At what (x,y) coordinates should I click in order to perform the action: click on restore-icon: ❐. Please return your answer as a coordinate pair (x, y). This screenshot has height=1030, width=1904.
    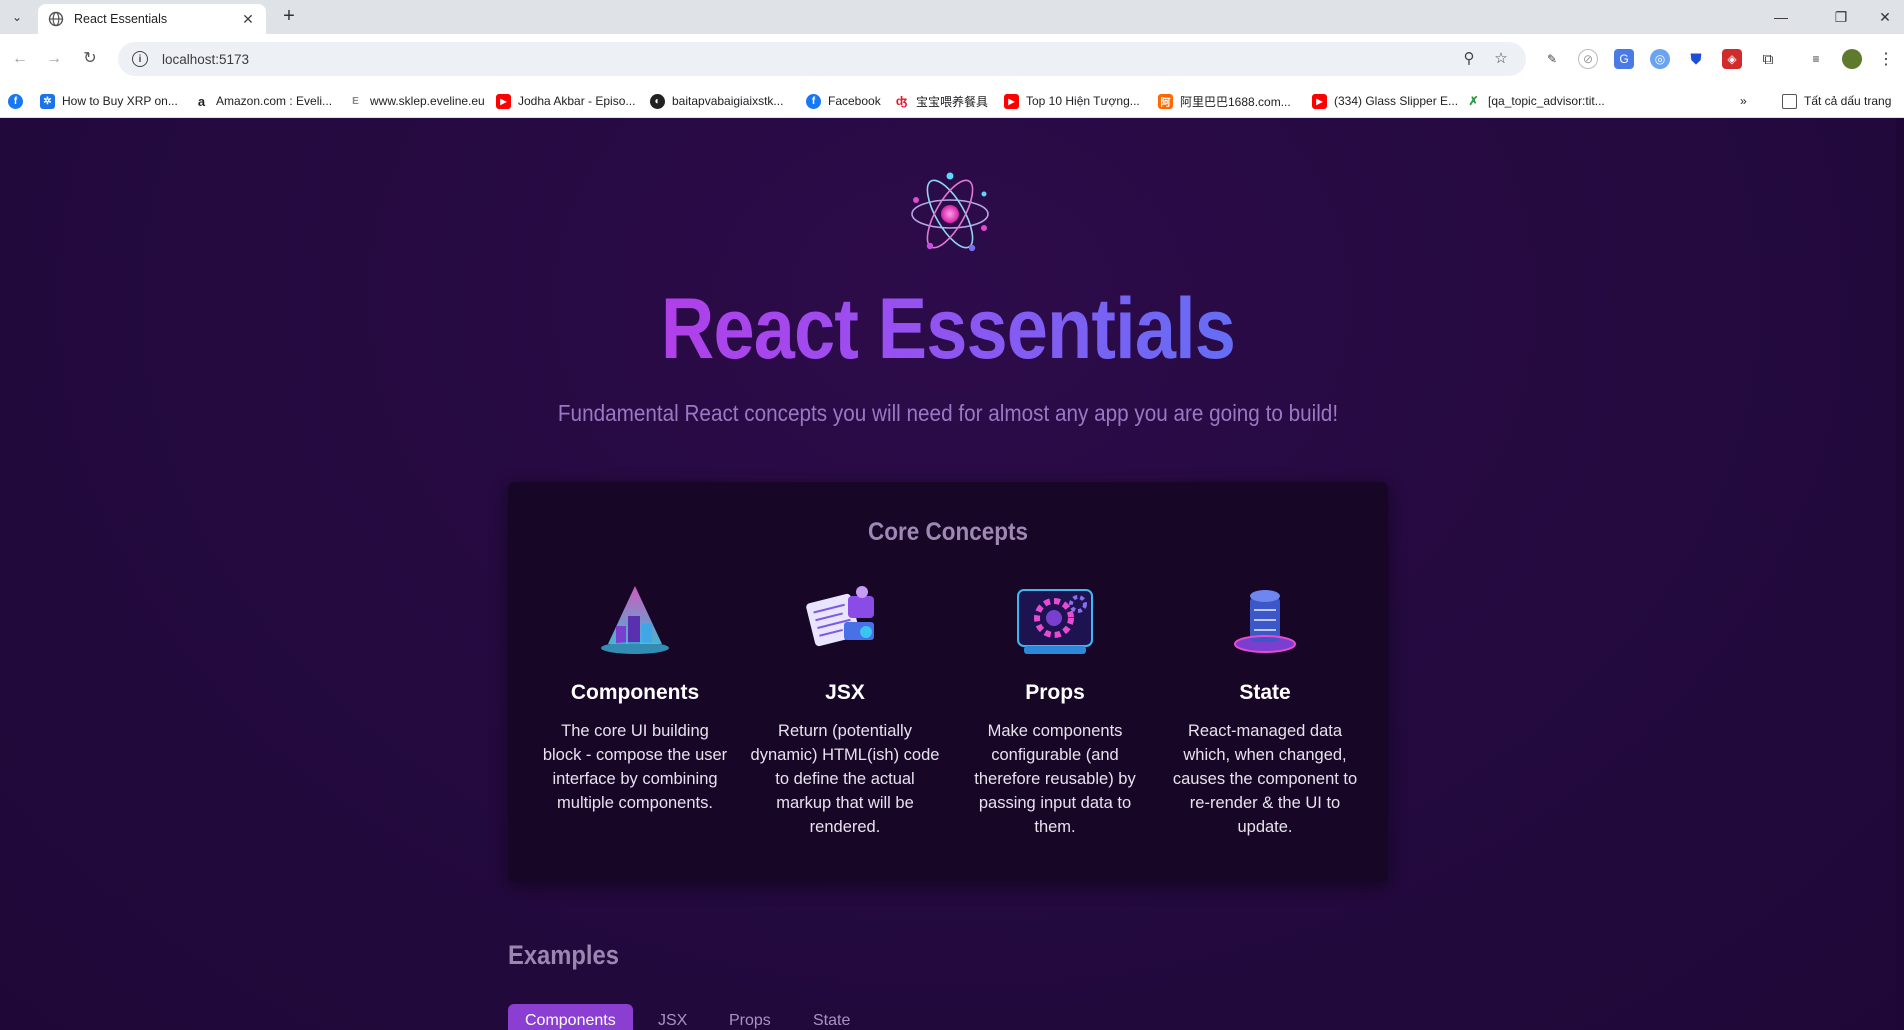
    Looking at the image, I should click on (1841, 17).